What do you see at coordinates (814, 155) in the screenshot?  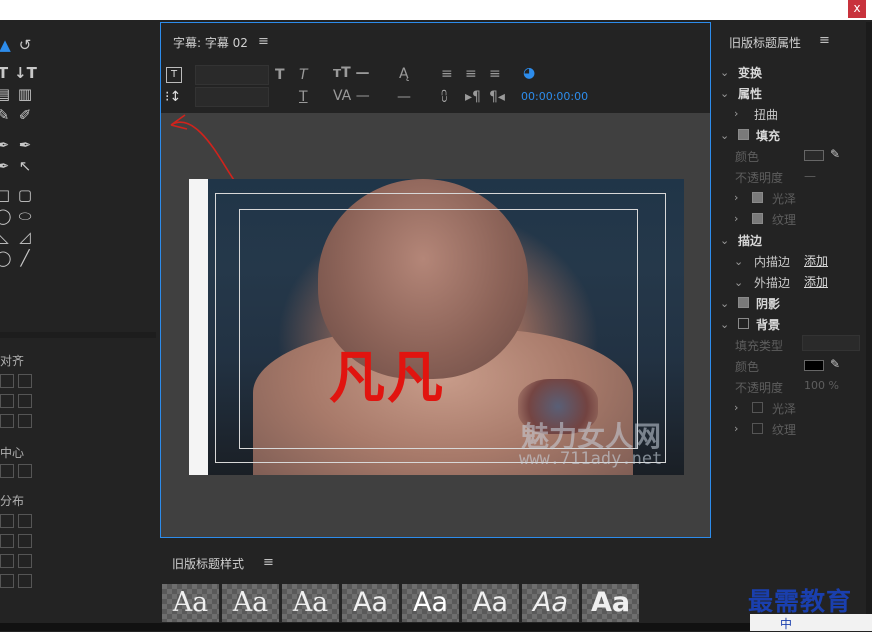 I see `fill-color-swatch` at bounding box center [814, 155].